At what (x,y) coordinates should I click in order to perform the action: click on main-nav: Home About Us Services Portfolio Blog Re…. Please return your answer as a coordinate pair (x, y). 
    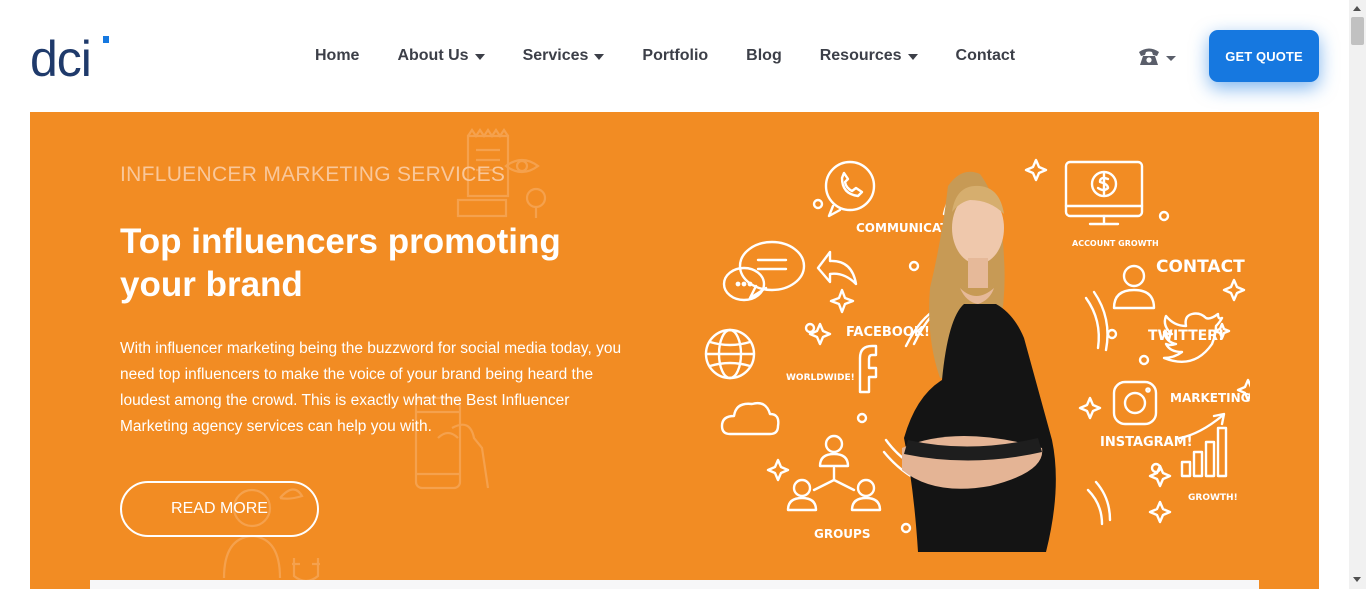
    Looking at the image, I should click on (665, 56).